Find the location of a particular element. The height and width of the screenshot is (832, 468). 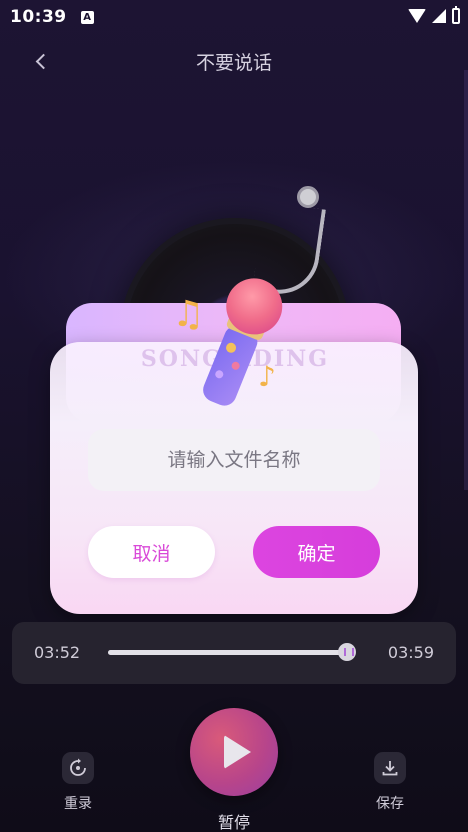

progress-thumb is located at coordinates (346, 652).